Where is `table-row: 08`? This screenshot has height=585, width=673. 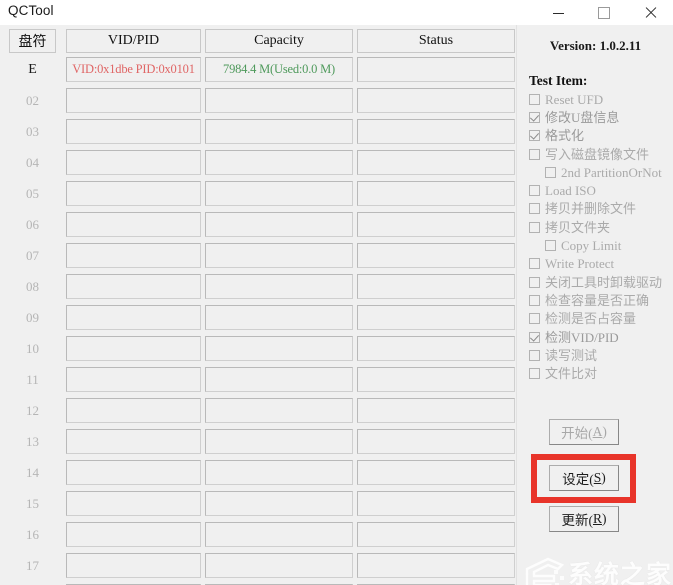 table-row: 08 is located at coordinates (258, 286).